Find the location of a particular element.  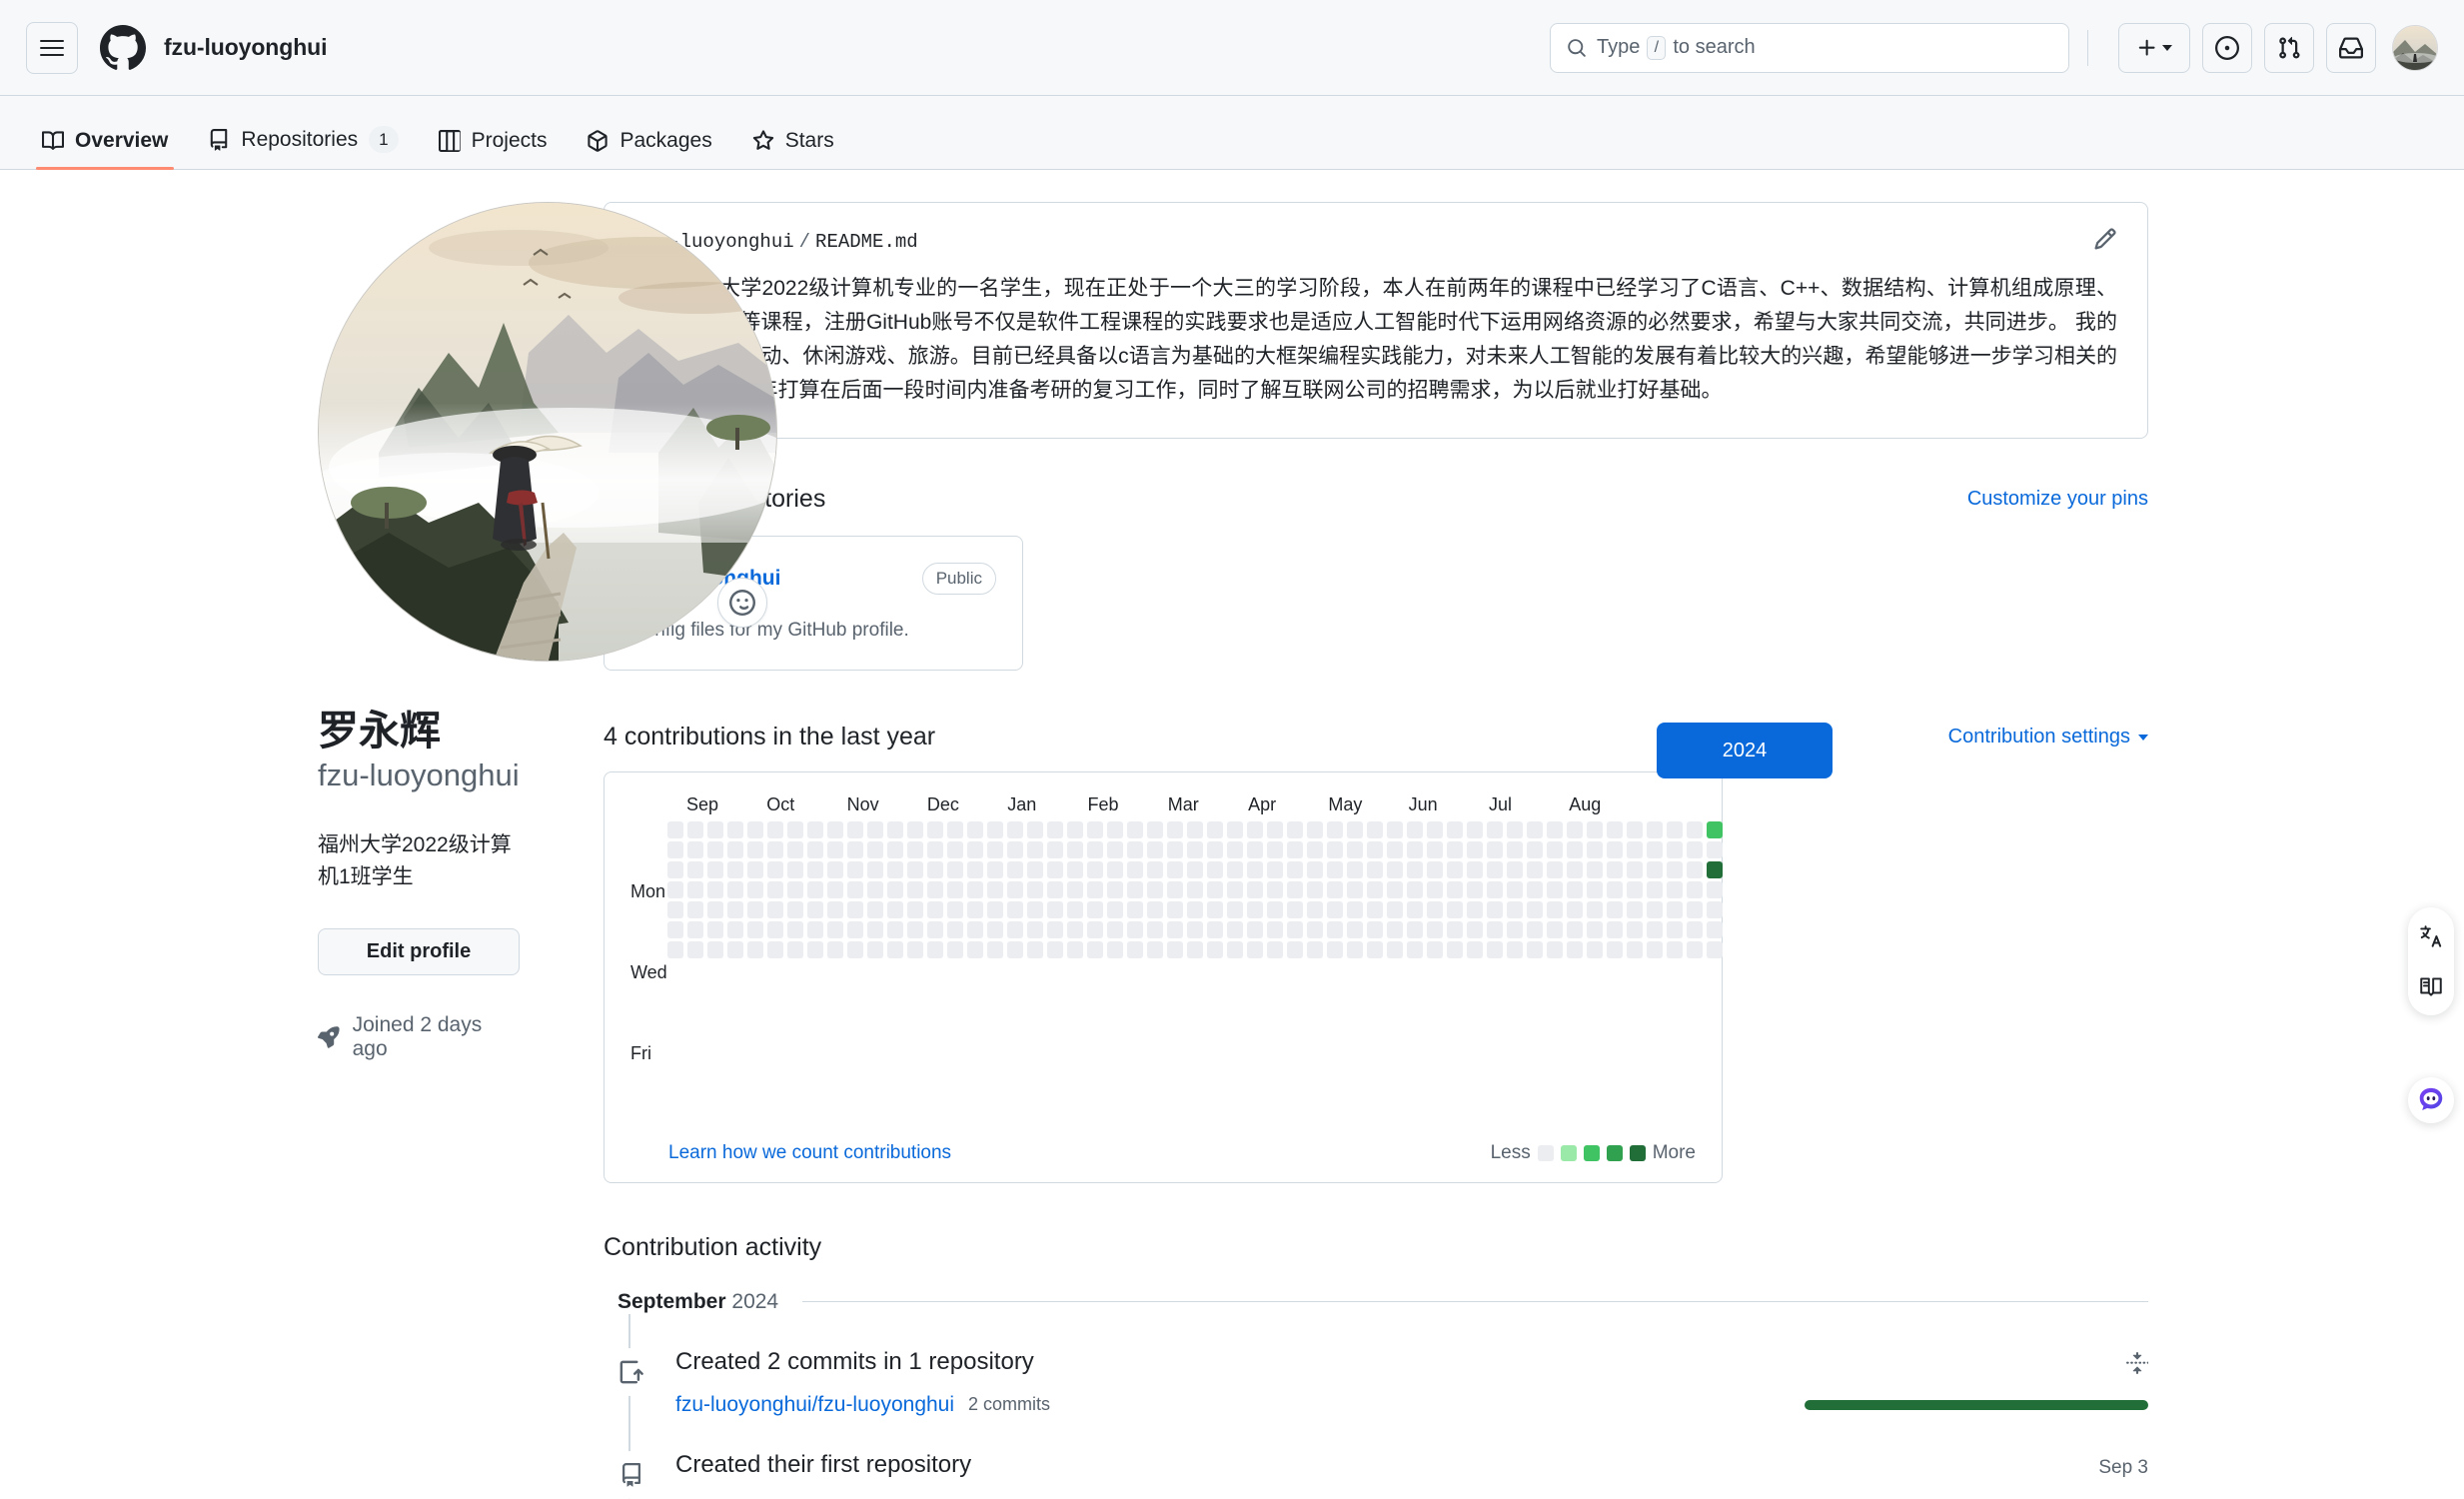

contribution-settings-button: Contribution settings is located at coordinates (2048, 737).